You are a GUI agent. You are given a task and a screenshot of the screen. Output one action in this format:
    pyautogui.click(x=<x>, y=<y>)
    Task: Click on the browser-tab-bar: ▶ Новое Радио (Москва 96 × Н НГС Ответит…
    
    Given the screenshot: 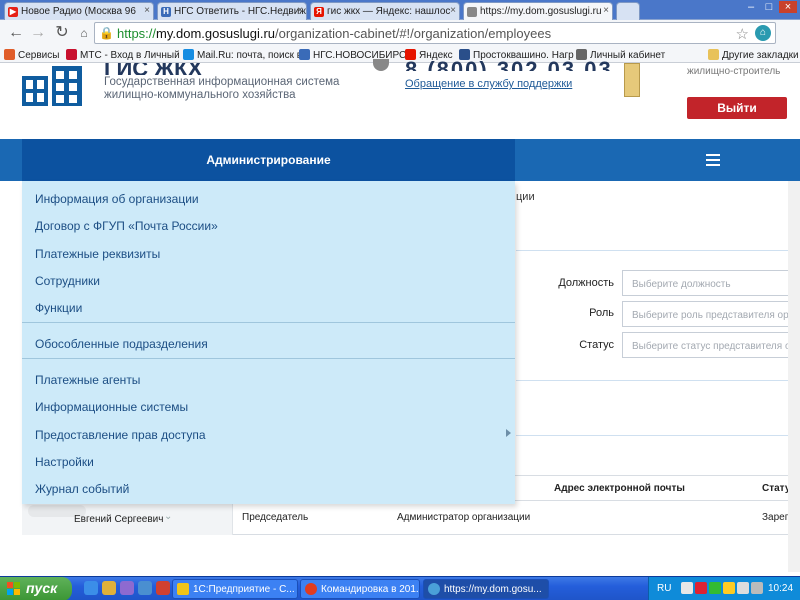 What is the action you would take?
    pyautogui.click(x=400, y=10)
    